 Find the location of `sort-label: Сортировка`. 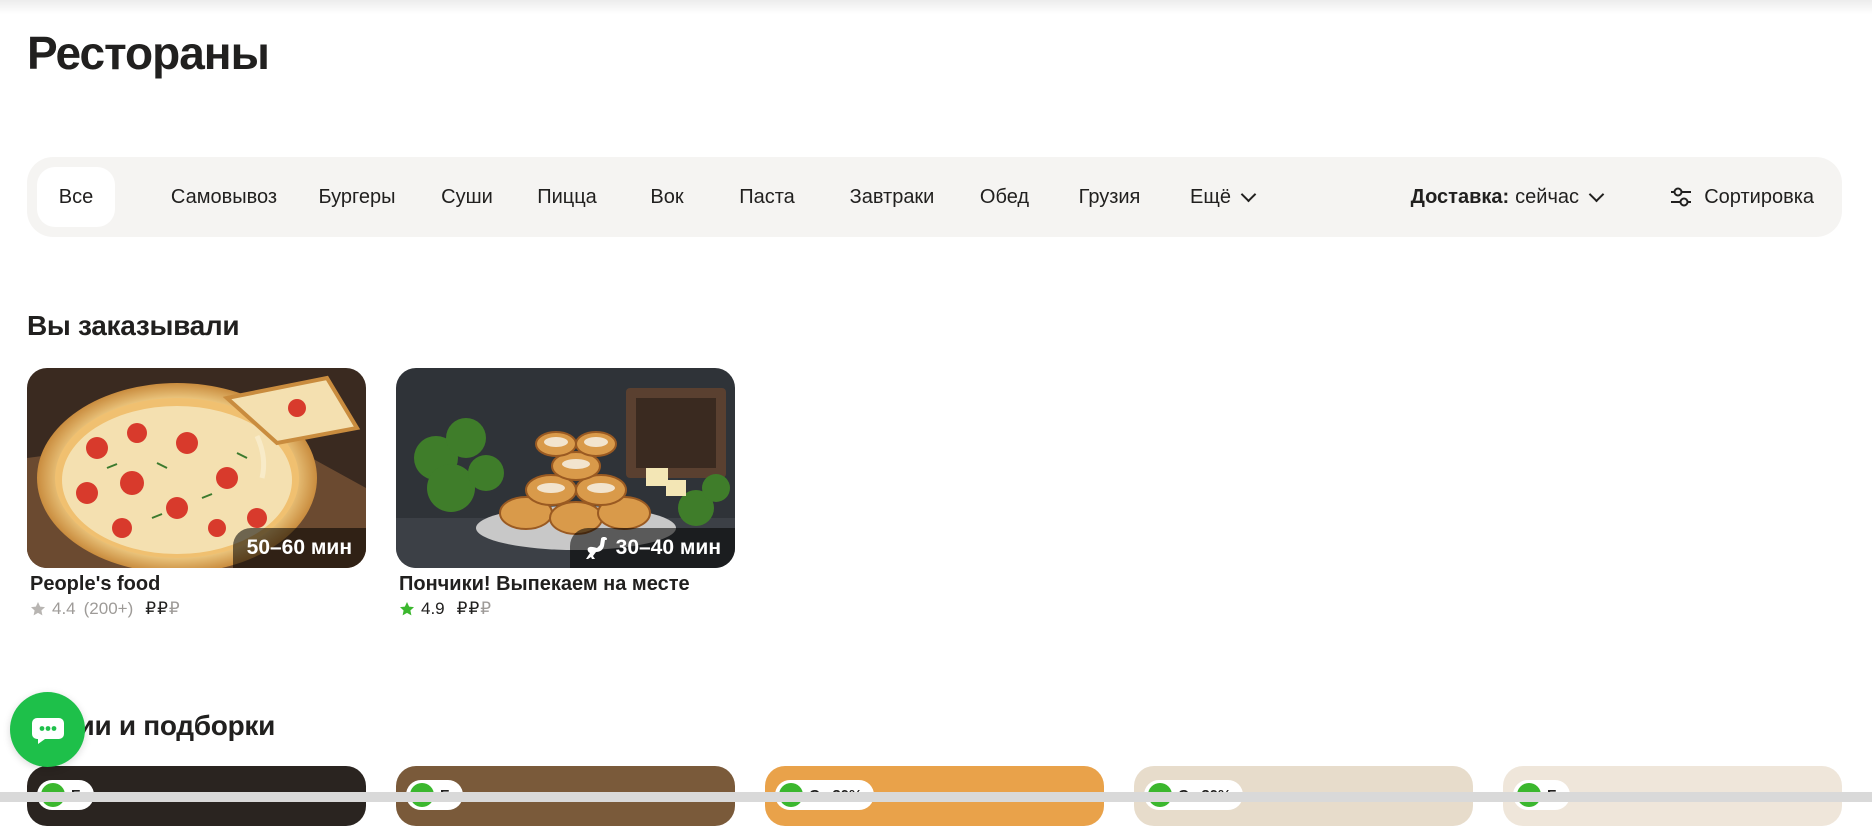

sort-label: Сортировка is located at coordinates (1759, 196).